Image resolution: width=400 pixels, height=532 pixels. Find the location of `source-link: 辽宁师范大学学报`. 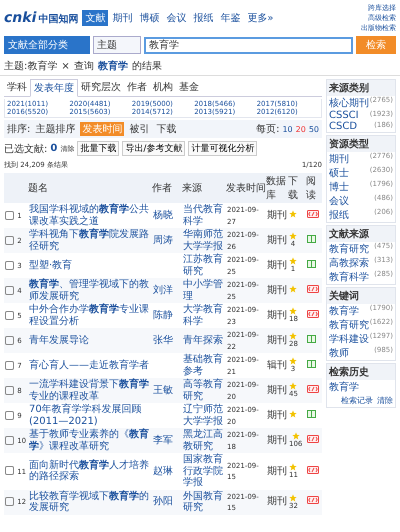

source-link: 辽宁师范大学学报 is located at coordinates (204, 415).